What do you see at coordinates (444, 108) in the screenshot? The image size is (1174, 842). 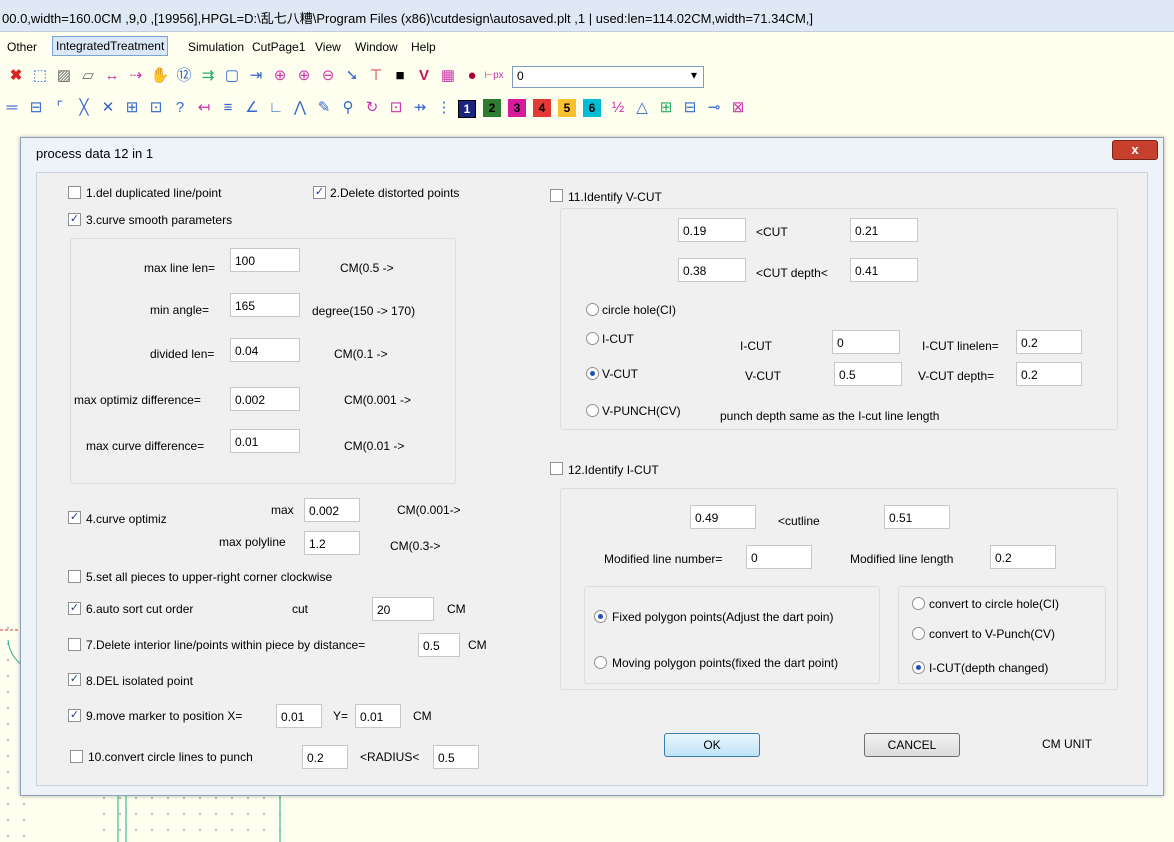 I see `vertical-icon: ⋮` at bounding box center [444, 108].